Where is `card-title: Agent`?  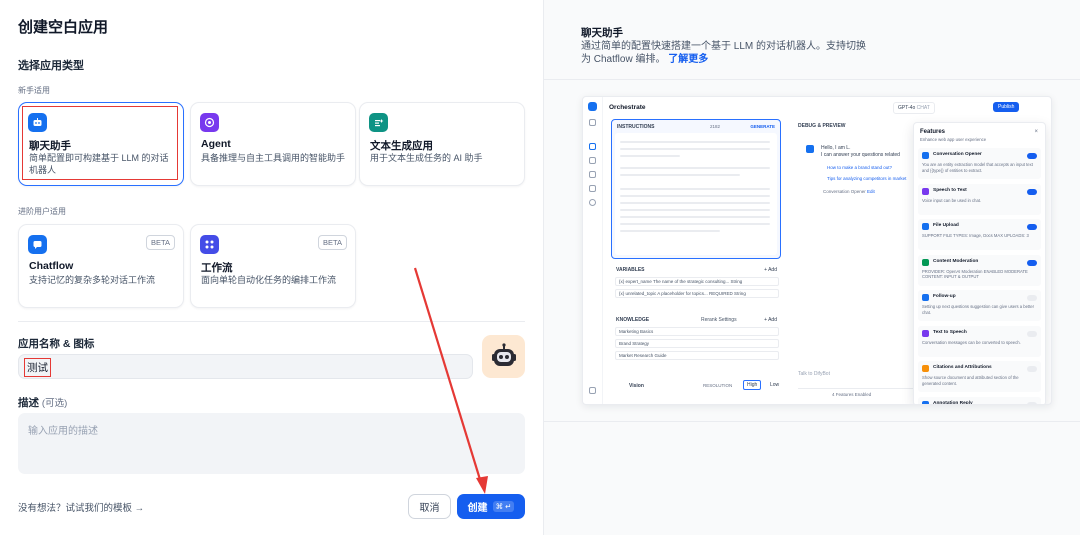
card-title: Agent is located at coordinates (216, 144).